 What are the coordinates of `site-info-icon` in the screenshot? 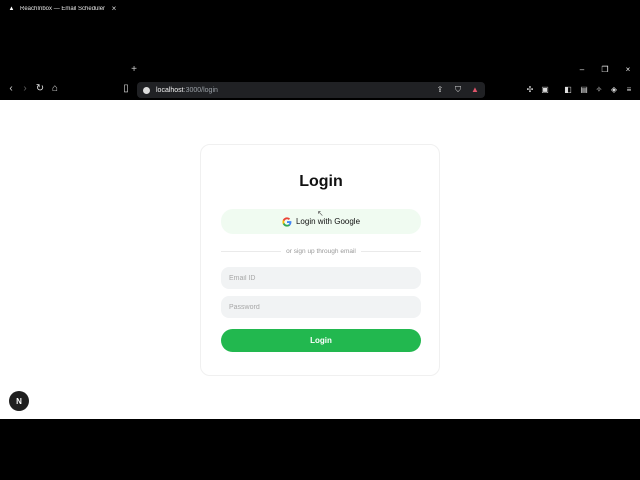 It's located at (146, 90).